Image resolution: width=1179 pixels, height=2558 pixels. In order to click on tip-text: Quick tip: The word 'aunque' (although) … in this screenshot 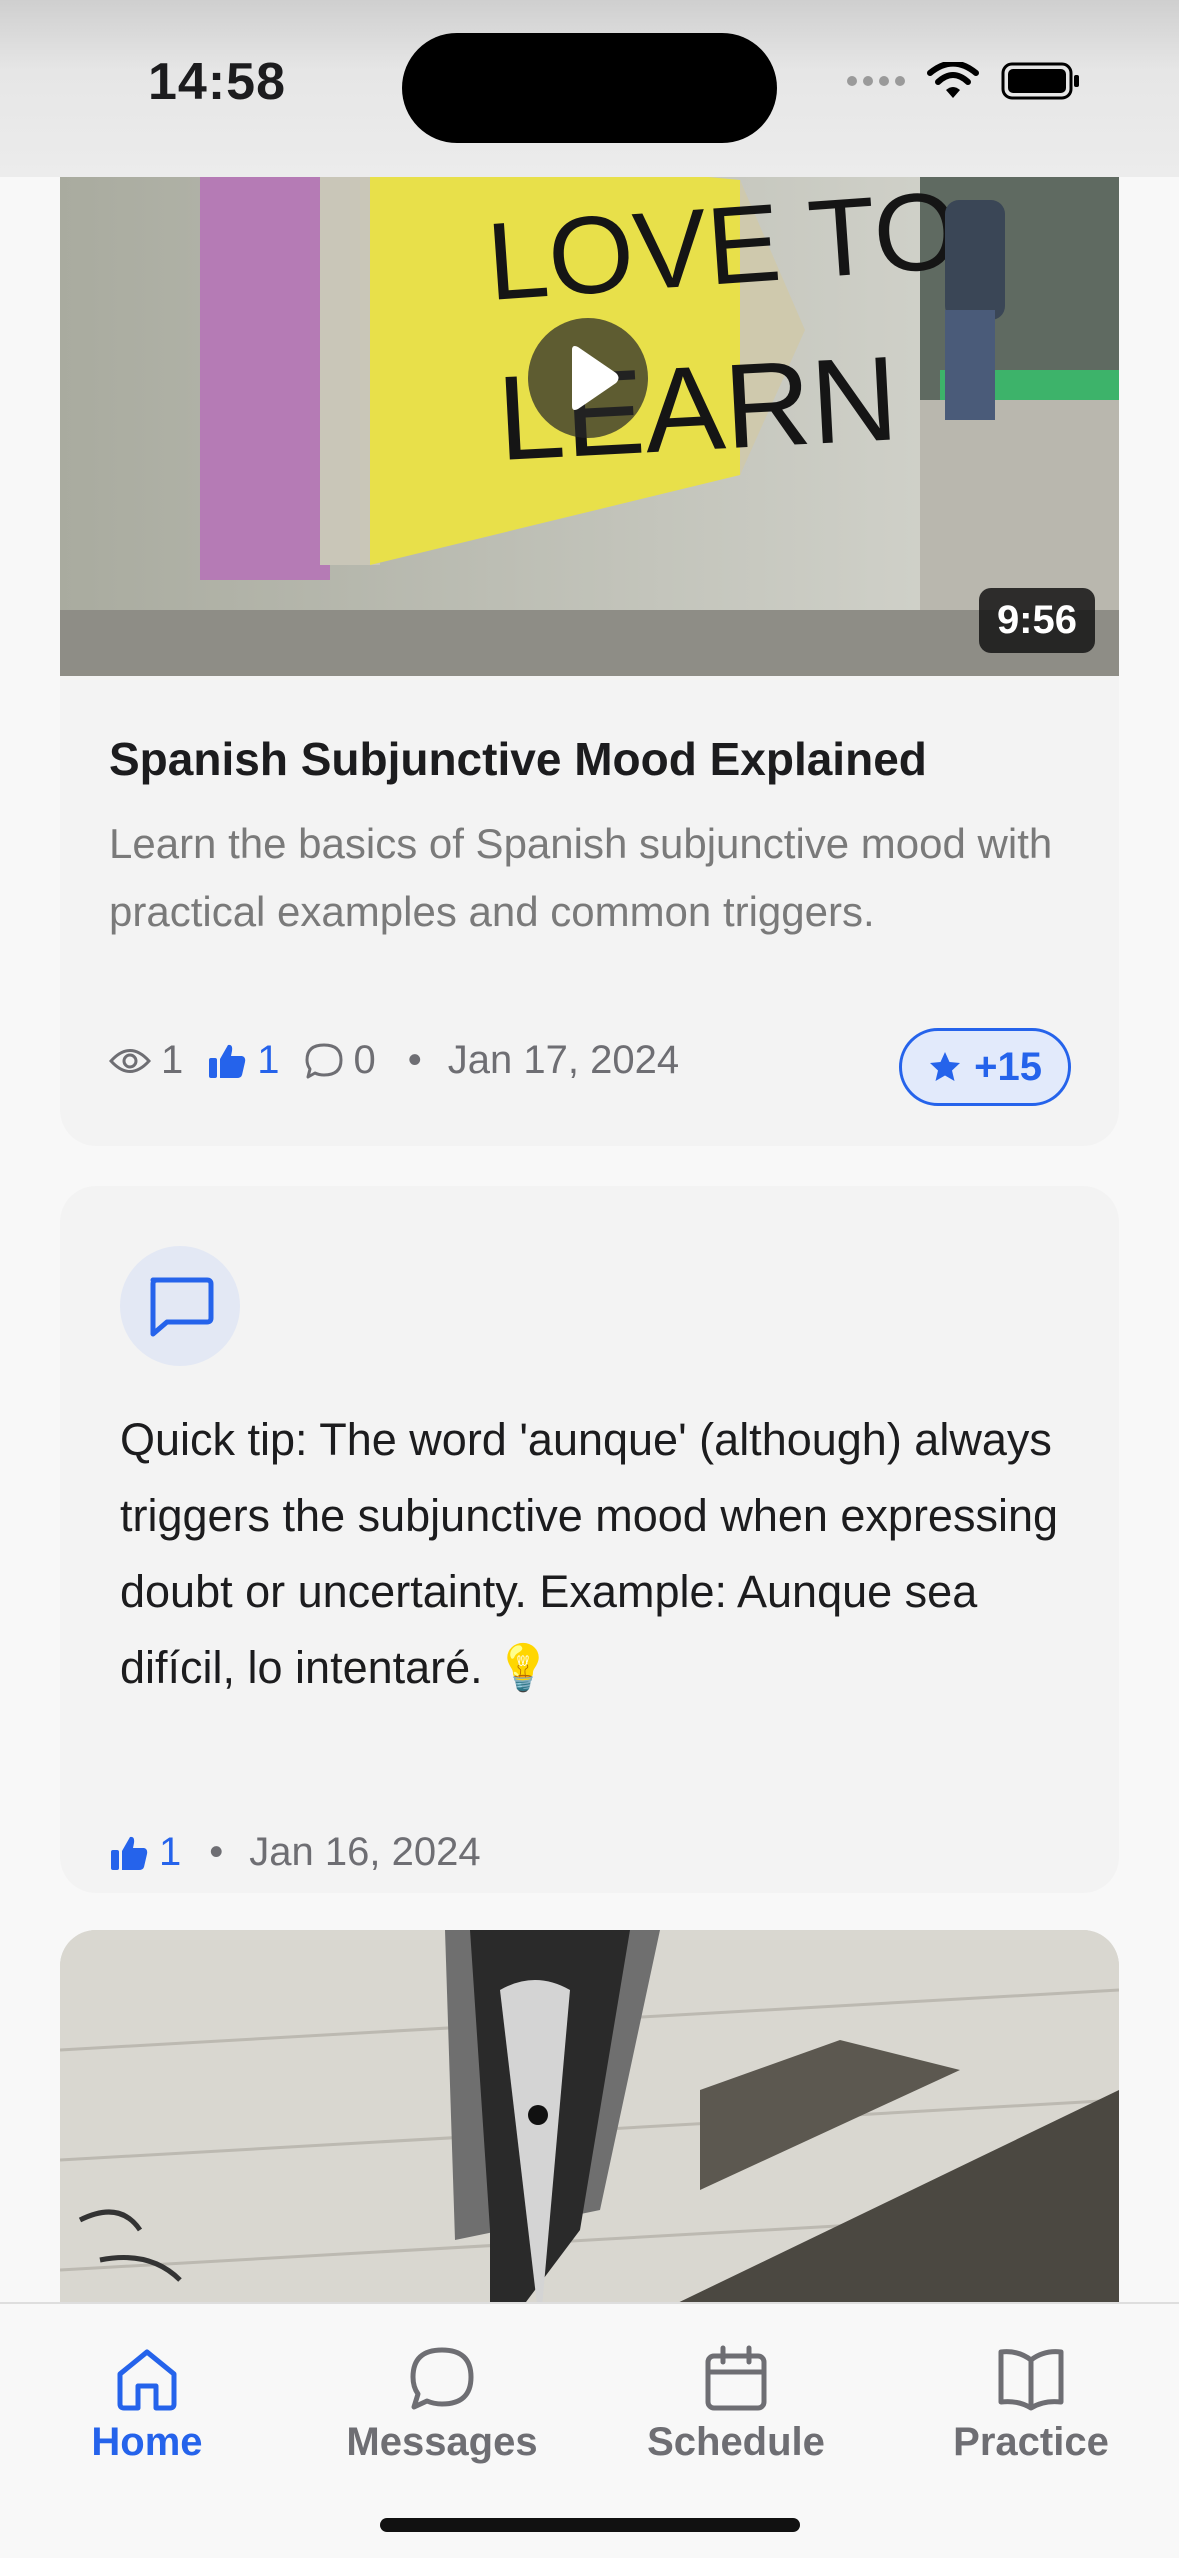, I will do `click(600, 1554)`.